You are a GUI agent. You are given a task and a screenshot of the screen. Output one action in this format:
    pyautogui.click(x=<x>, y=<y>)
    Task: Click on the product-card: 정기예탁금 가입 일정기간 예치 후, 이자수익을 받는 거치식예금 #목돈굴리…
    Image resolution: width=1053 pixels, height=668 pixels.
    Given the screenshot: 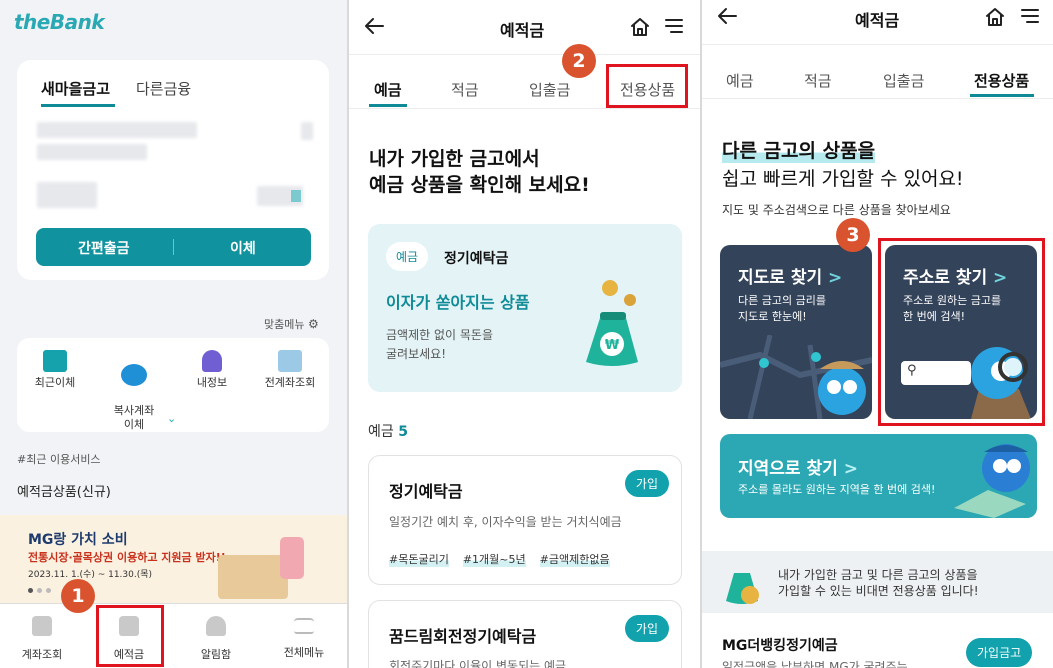 What is the action you would take?
    pyautogui.click(x=525, y=520)
    